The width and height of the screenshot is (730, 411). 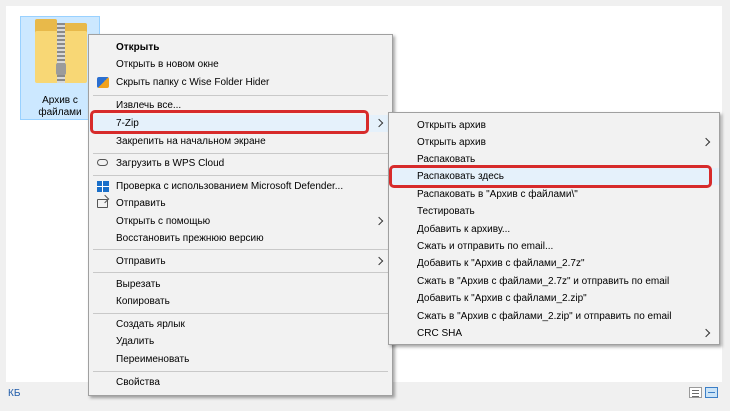 What do you see at coordinates (451, 142) in the screenshot?
I see `menu-item-label: Открыть архив` at bounding box center [451, 142].